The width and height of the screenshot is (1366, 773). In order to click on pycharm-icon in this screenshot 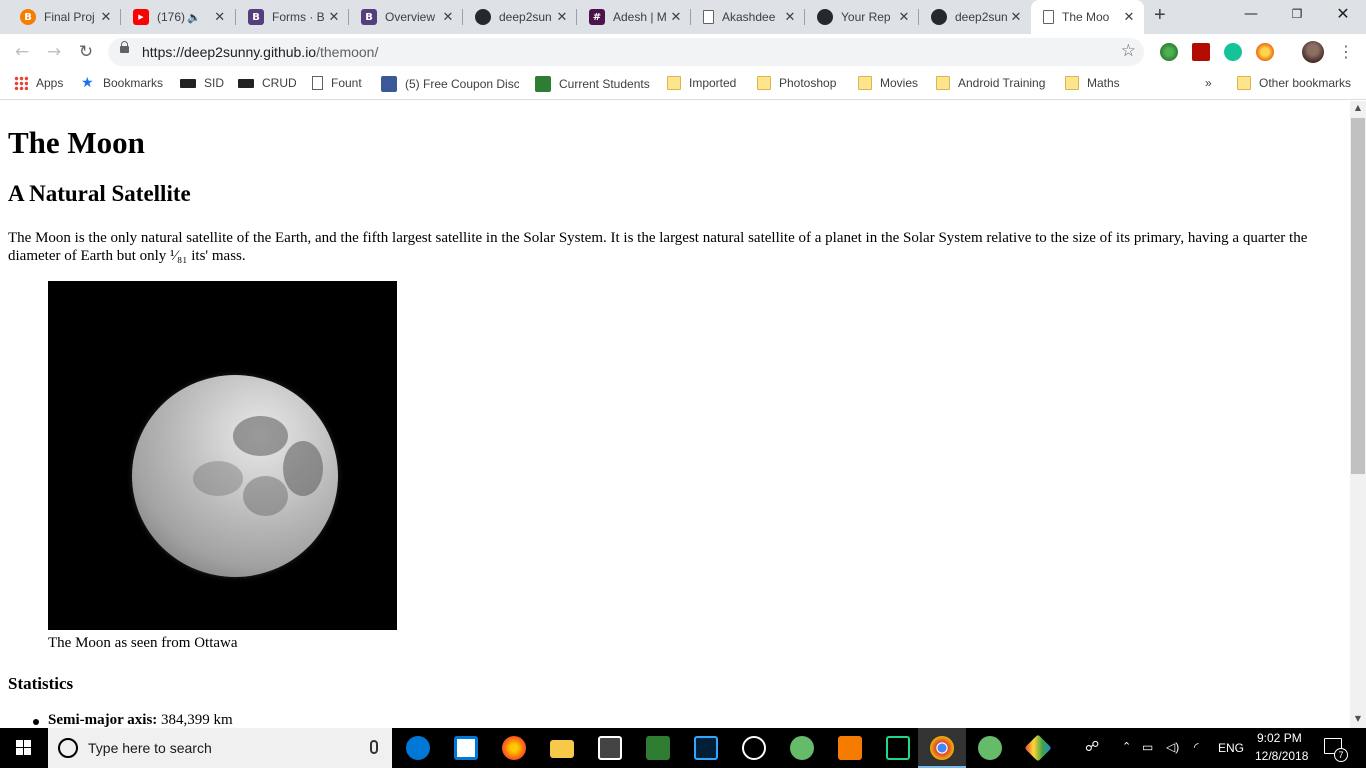, I will do `click(898, 748)`.